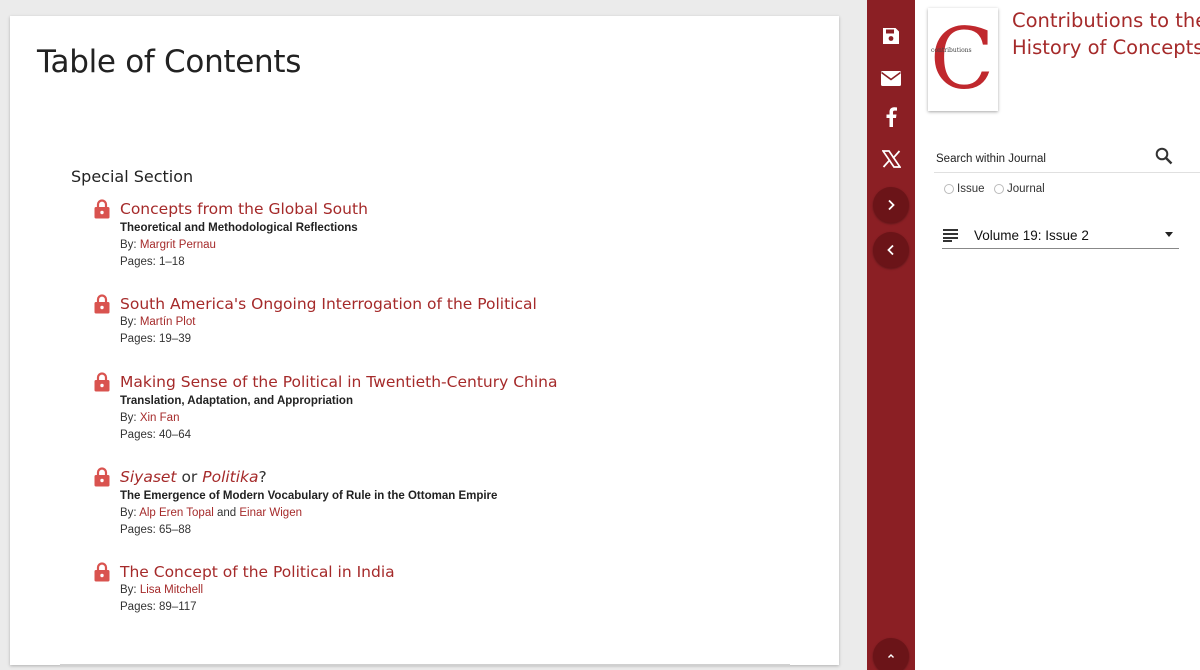 The image size is (1200, 670). I want to click on journal-cover: C contributions, so click(963, 59).